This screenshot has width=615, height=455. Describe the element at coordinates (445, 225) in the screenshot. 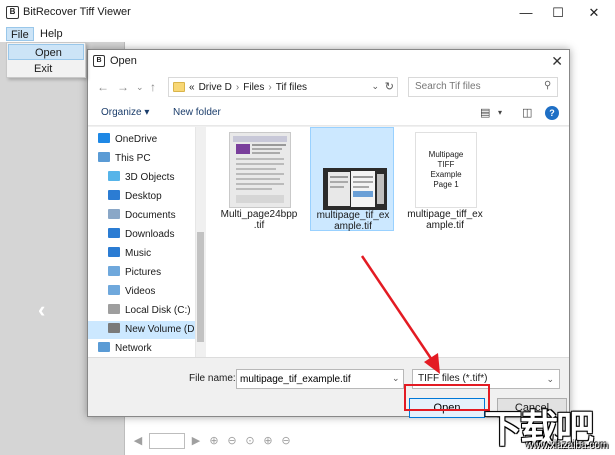

I see `file-name-line: ample.tif` at that location.